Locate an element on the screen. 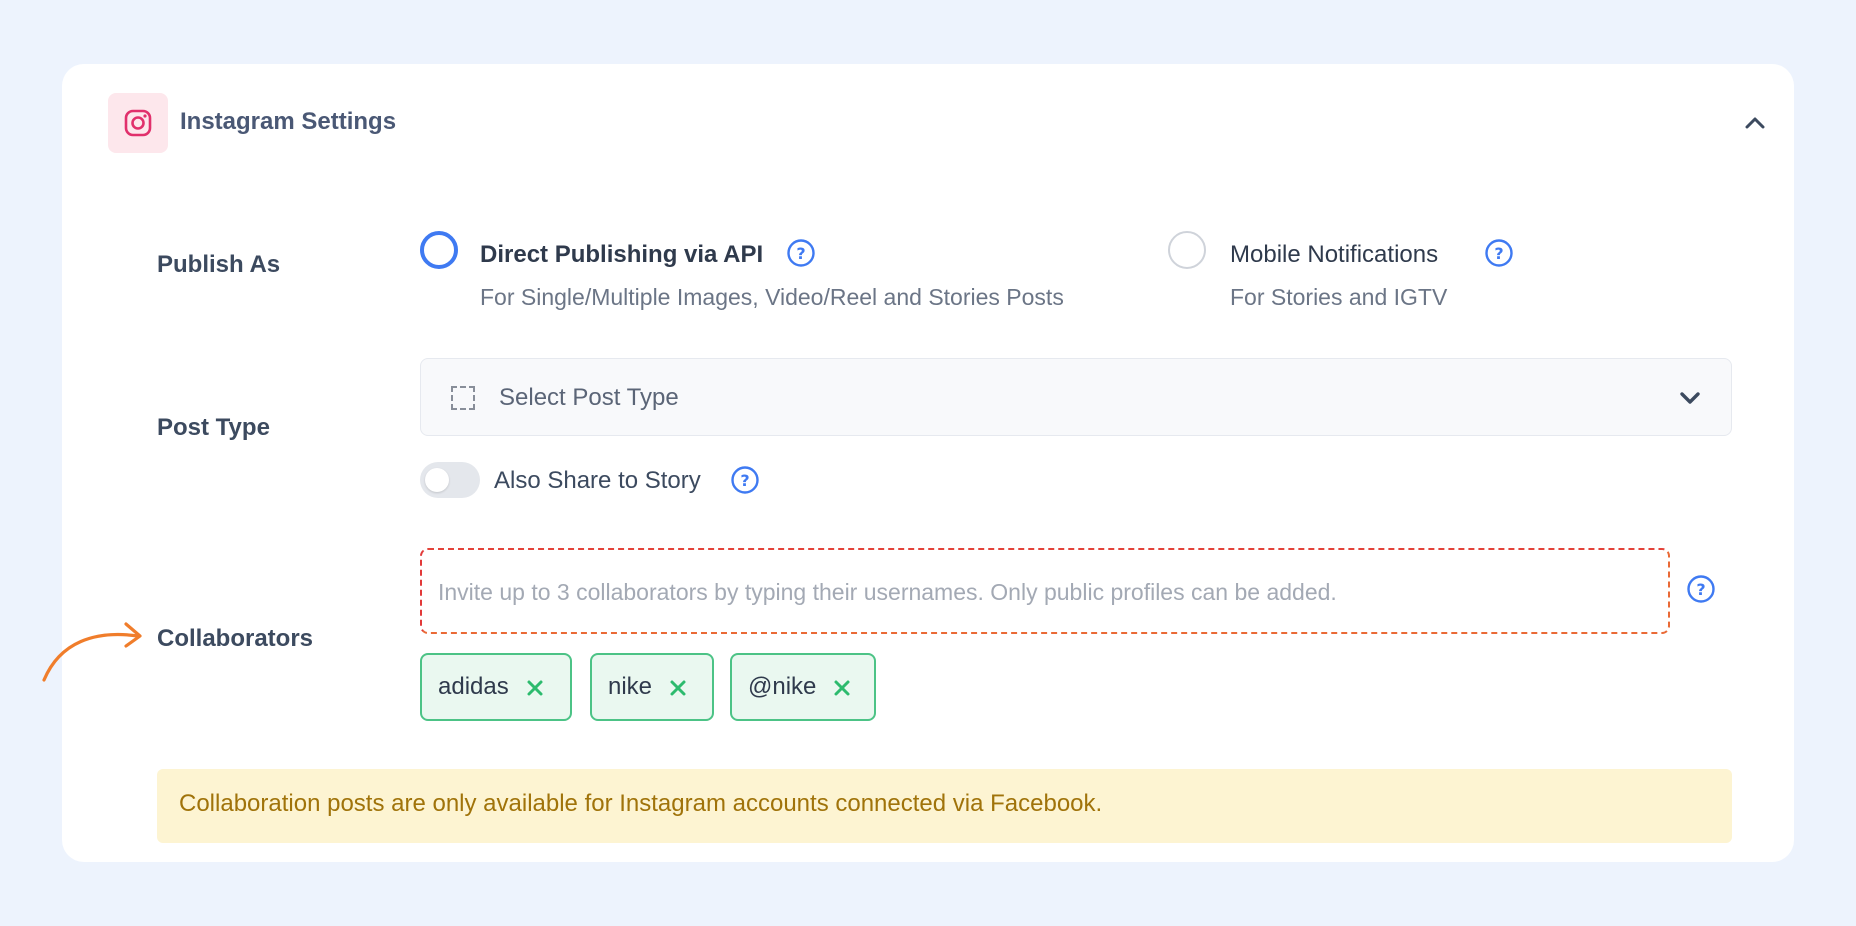 The image size is (1856, 926). collaborator-tag: adidas is located at coordinates (496, 687).